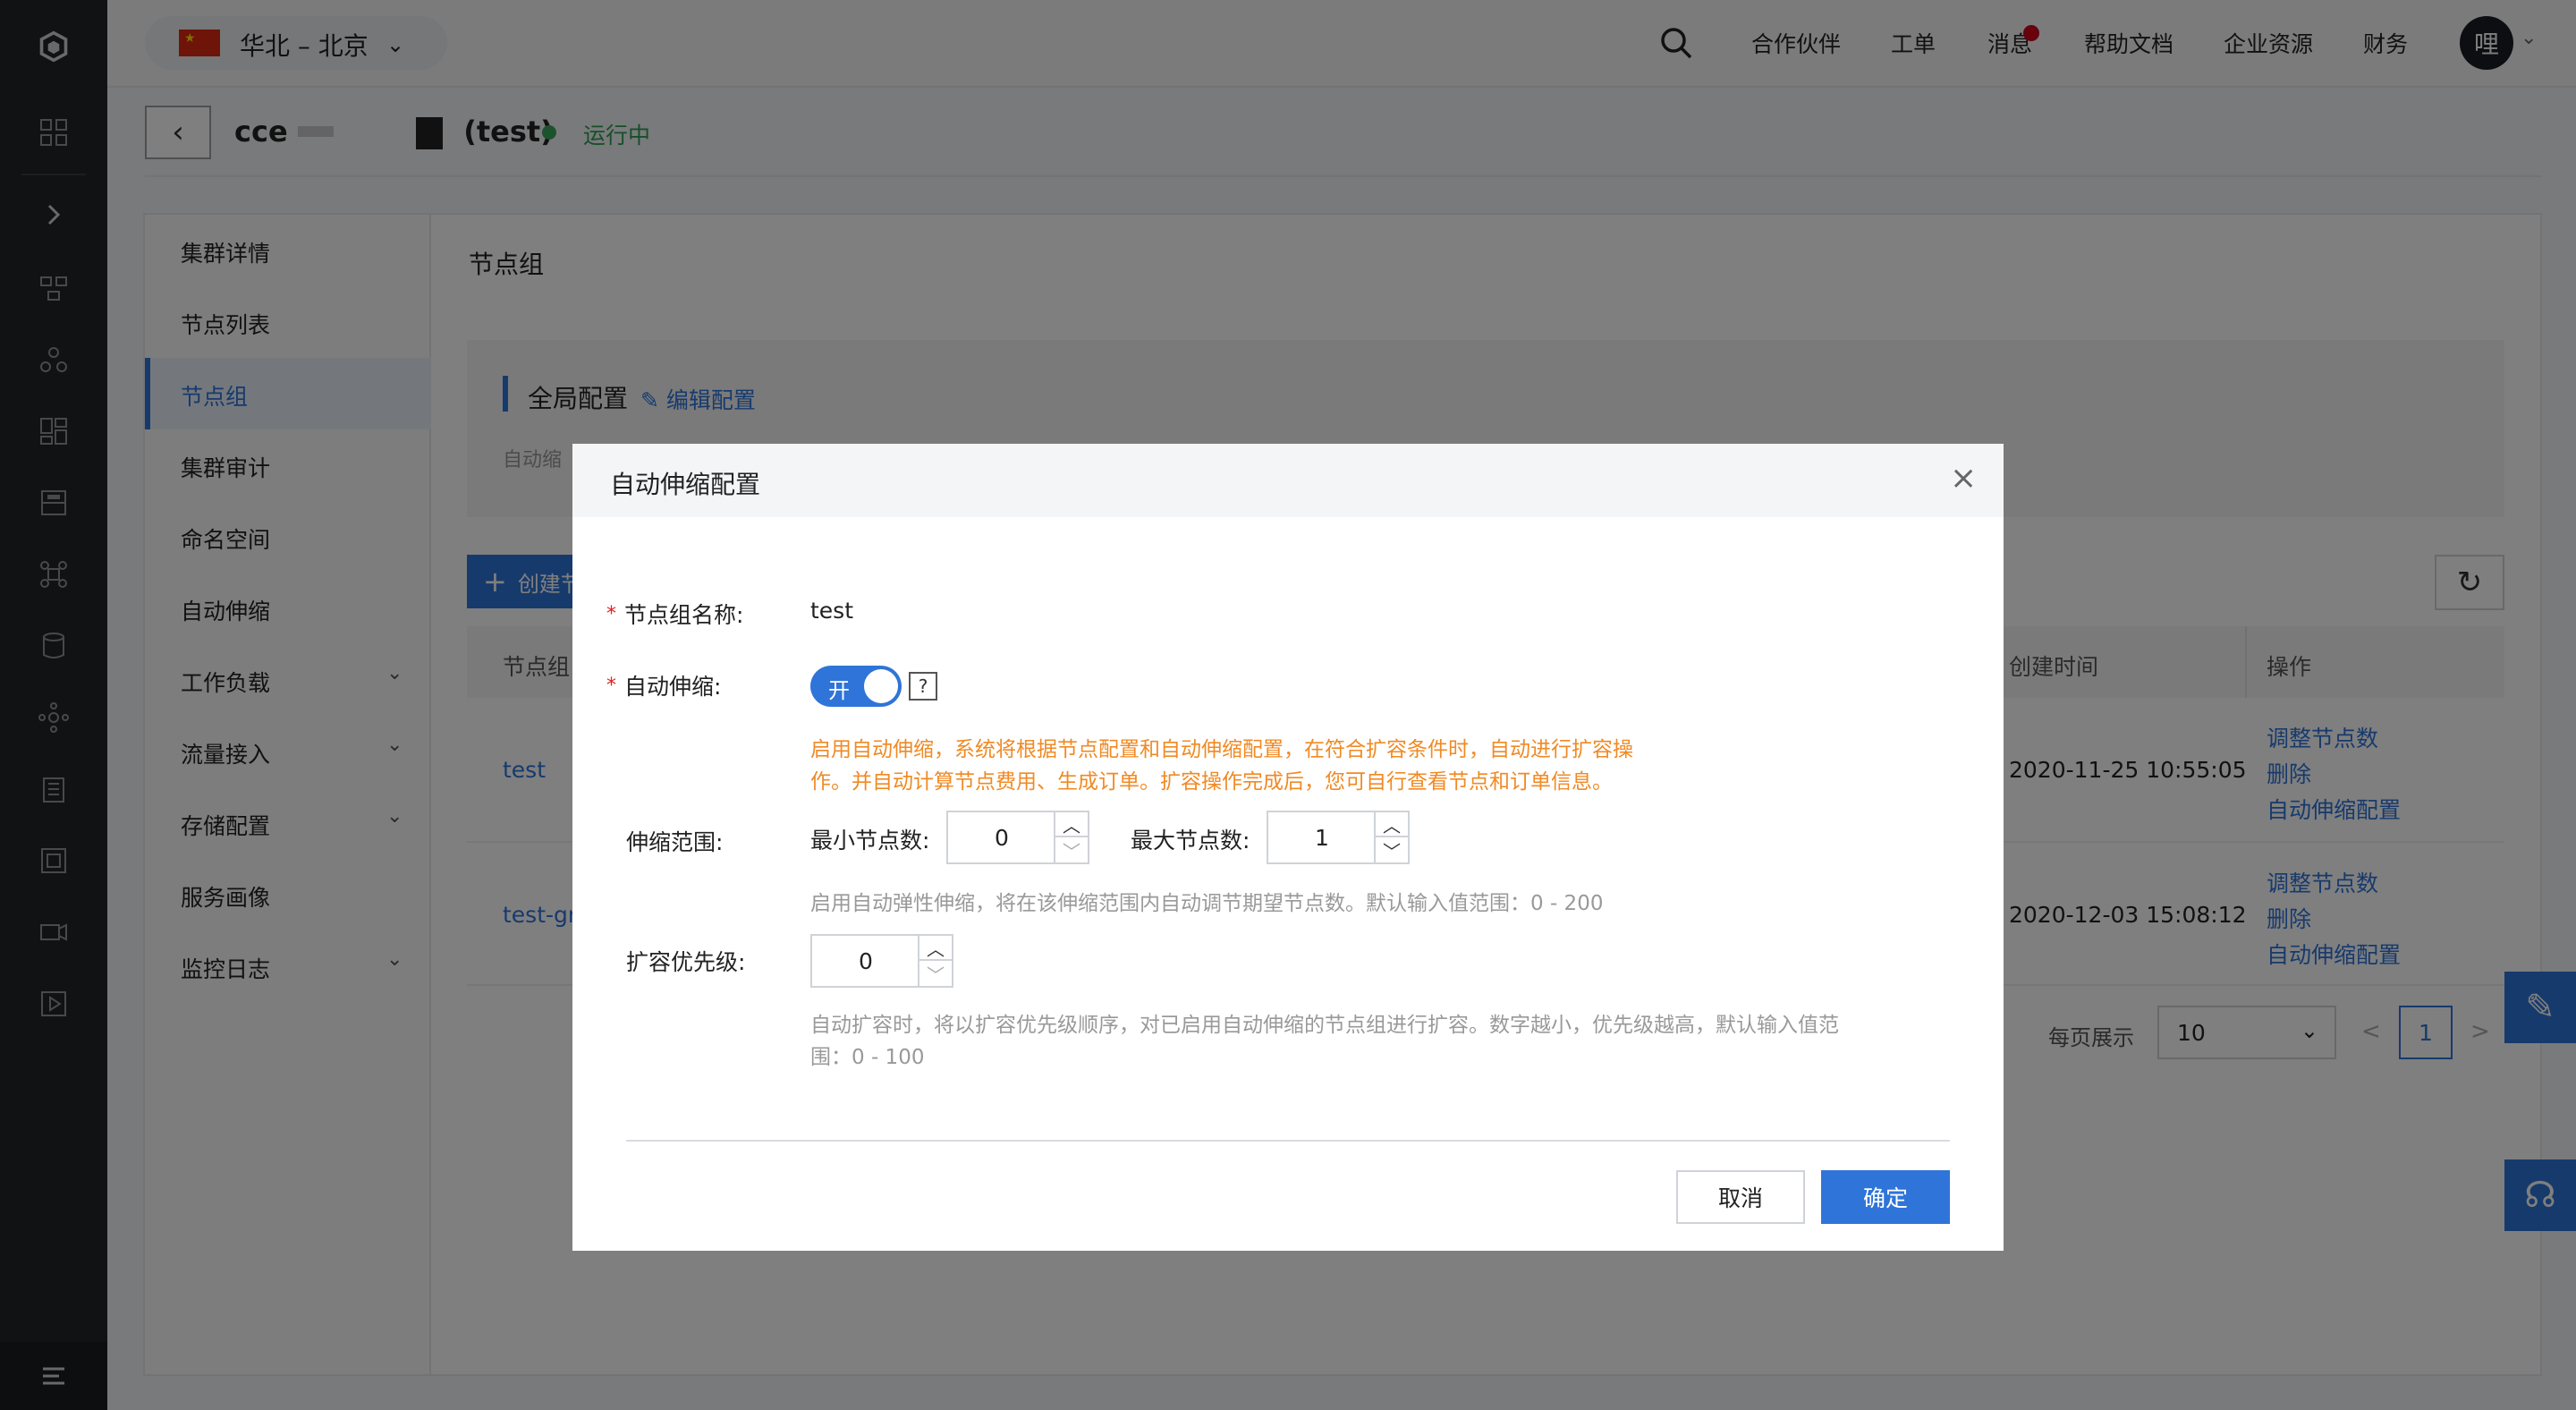 Image resolution: width=2576 pixels, height=1410 pixels. I want to click on min-nodes-stepper: 0 ︿ ﹀, so click(1017, 838).